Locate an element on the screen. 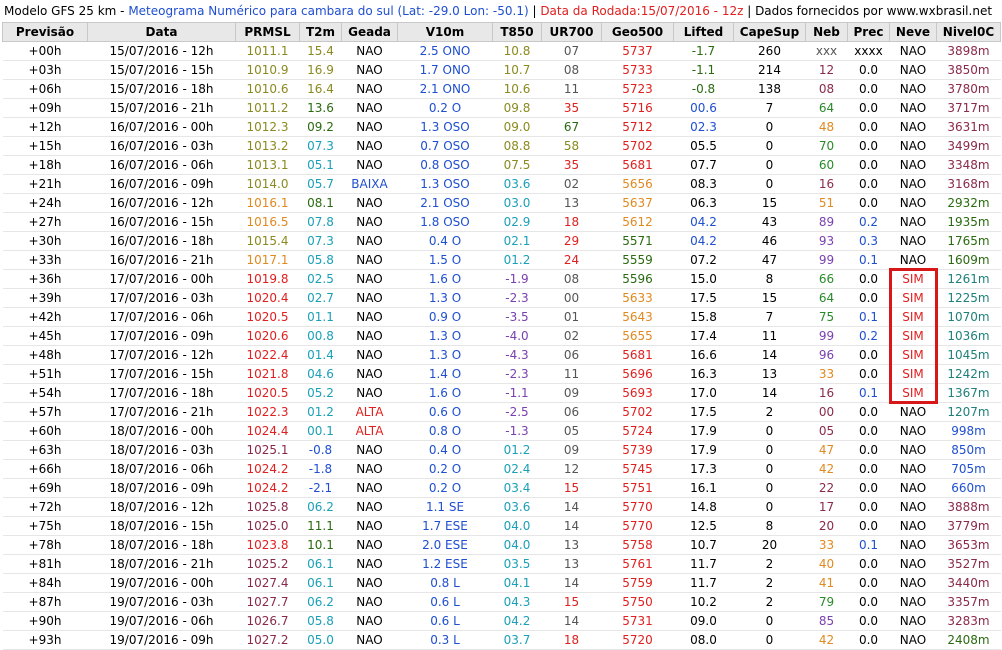  cell-prmsl: 1024.2 is located at coordinates (267, 488).